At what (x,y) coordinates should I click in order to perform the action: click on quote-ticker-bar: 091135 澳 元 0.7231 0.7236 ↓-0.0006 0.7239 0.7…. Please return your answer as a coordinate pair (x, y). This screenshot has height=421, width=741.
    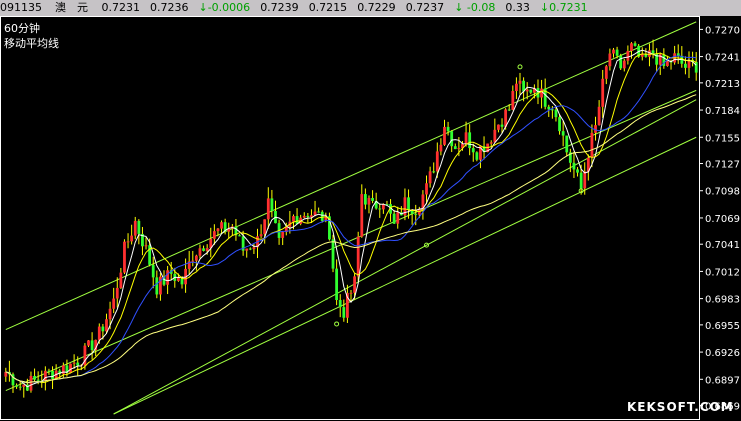
    Looking at the image, I should click on (370, 8).